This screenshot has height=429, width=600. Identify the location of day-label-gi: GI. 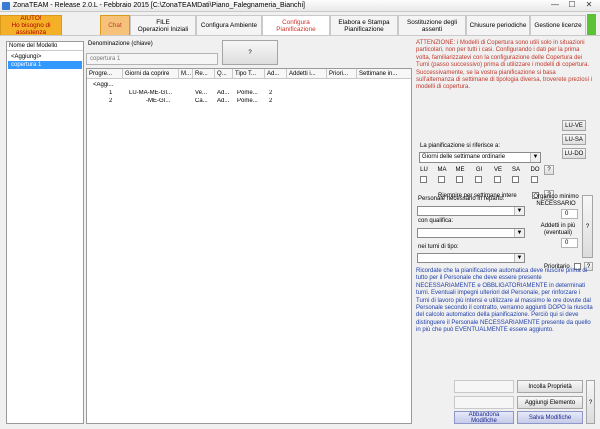
(479, 170).